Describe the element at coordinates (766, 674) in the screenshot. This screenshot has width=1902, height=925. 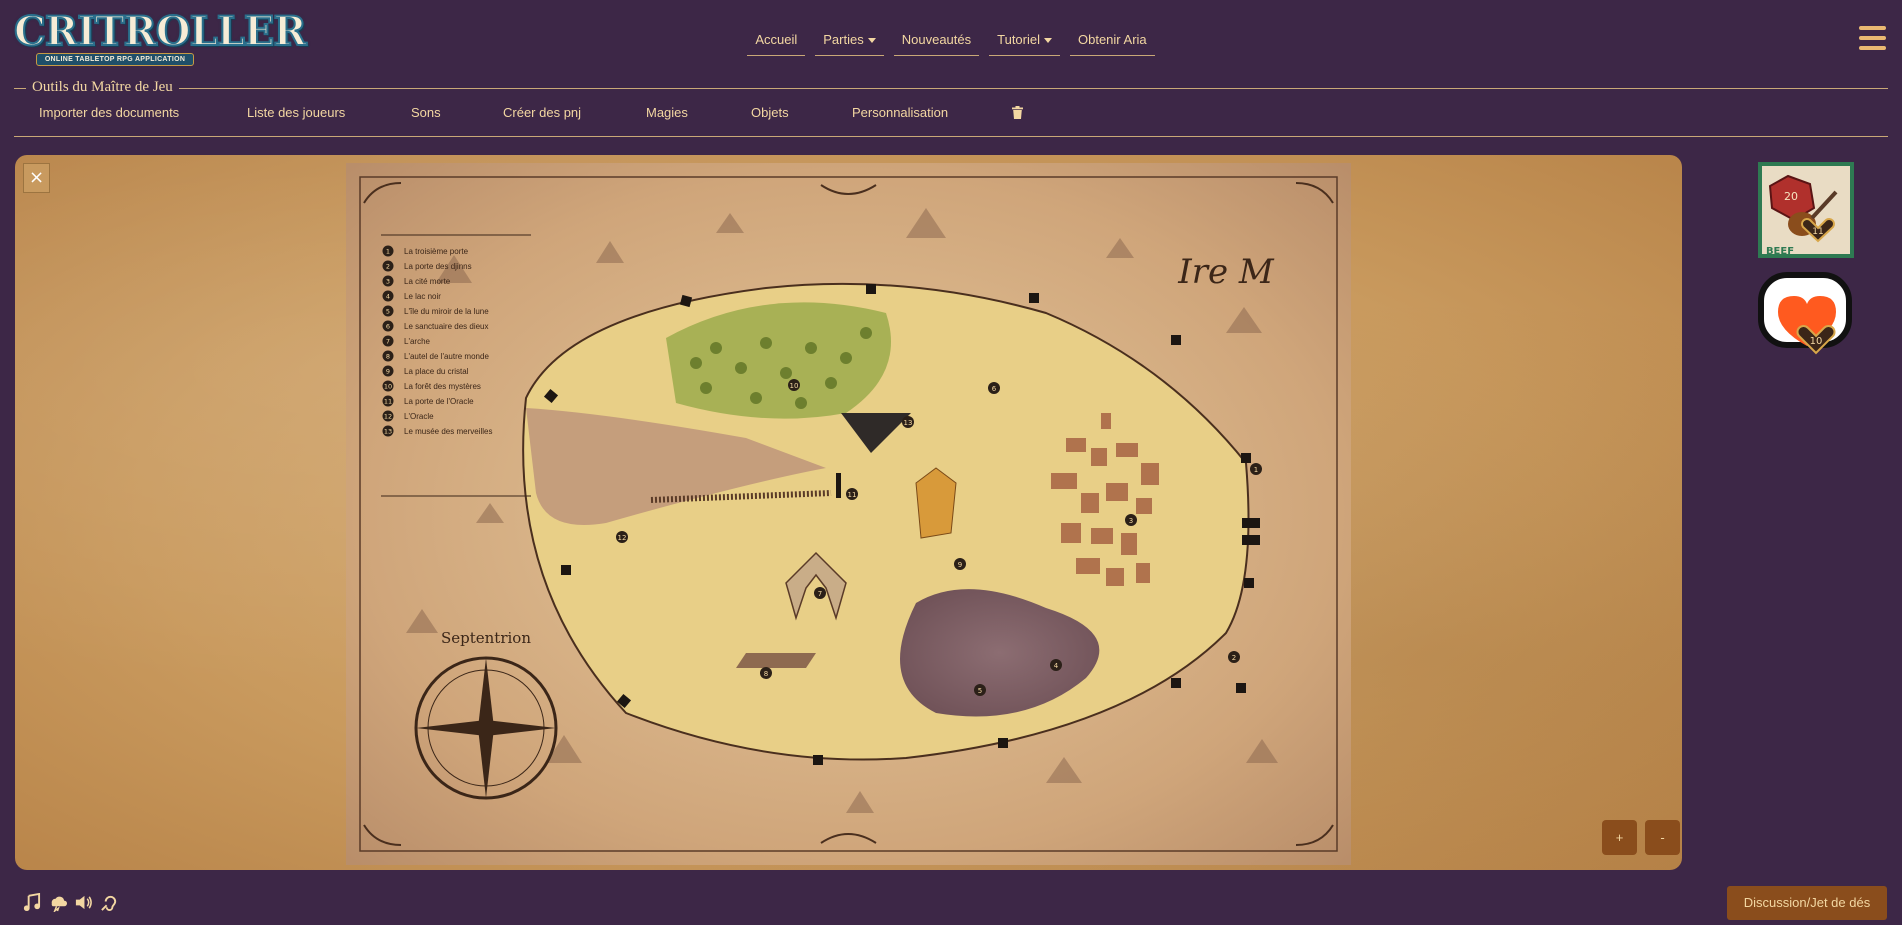
I see `svg-text: 8` at that location.